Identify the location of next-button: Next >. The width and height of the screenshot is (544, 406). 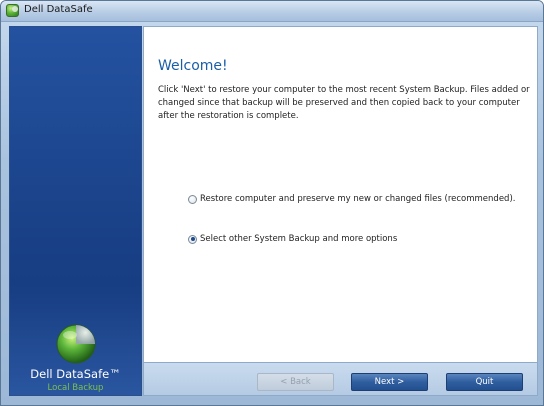
(389, 382).